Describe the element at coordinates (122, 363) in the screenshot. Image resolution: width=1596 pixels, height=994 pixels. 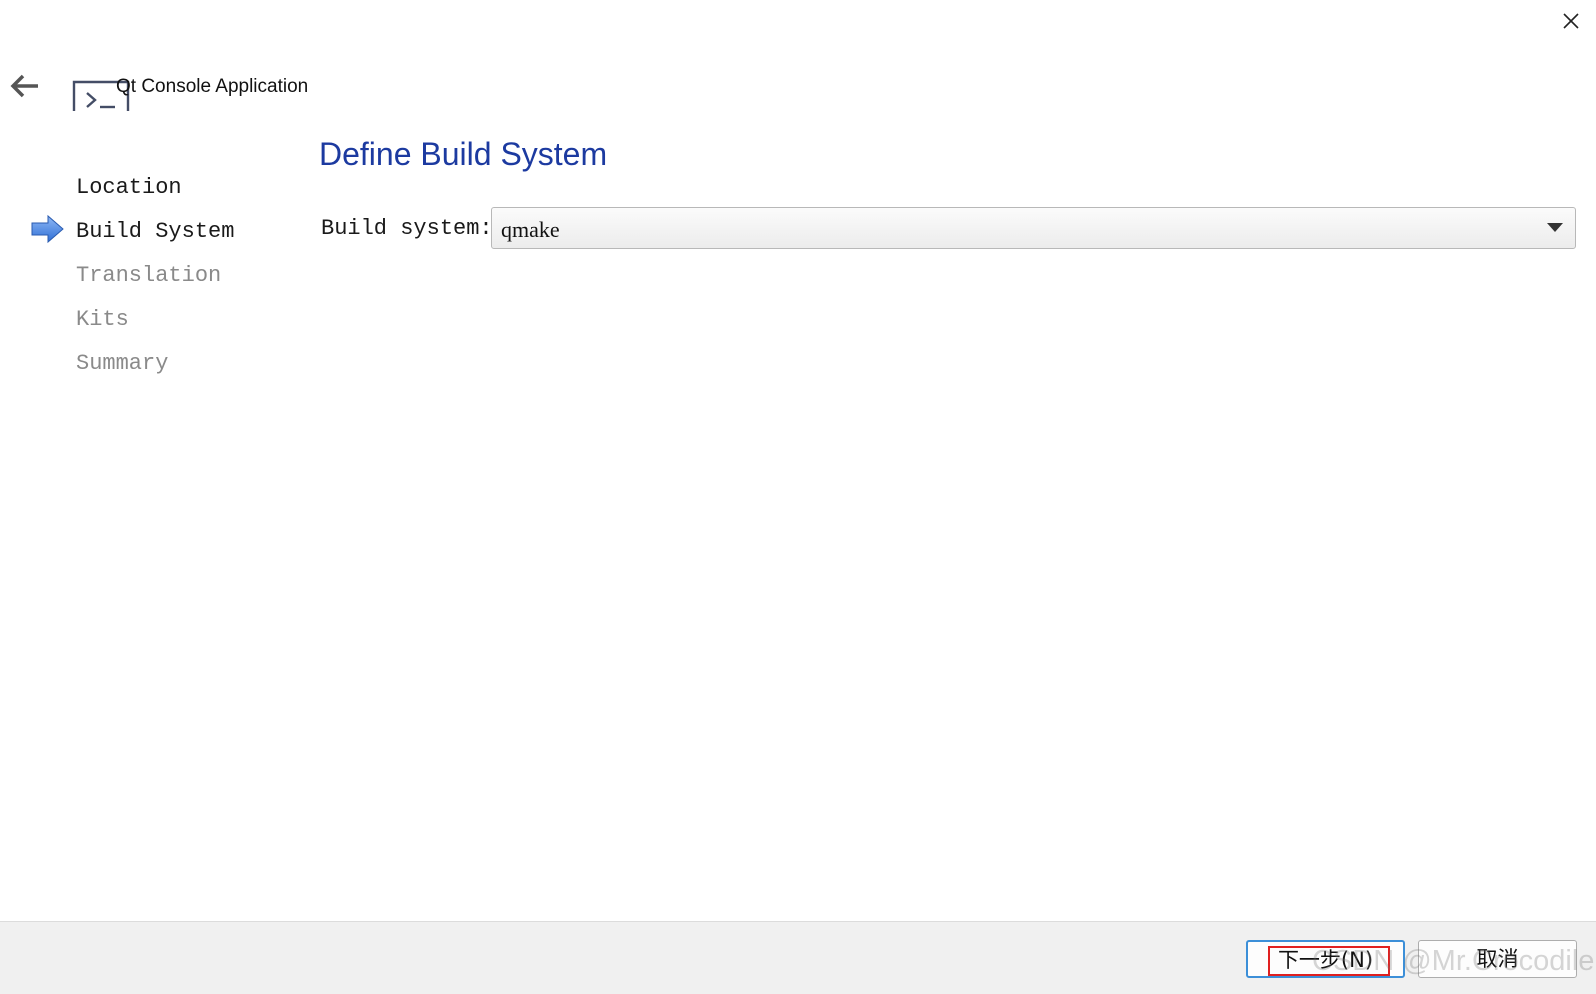
I see `step-summary: Summary` at that location.